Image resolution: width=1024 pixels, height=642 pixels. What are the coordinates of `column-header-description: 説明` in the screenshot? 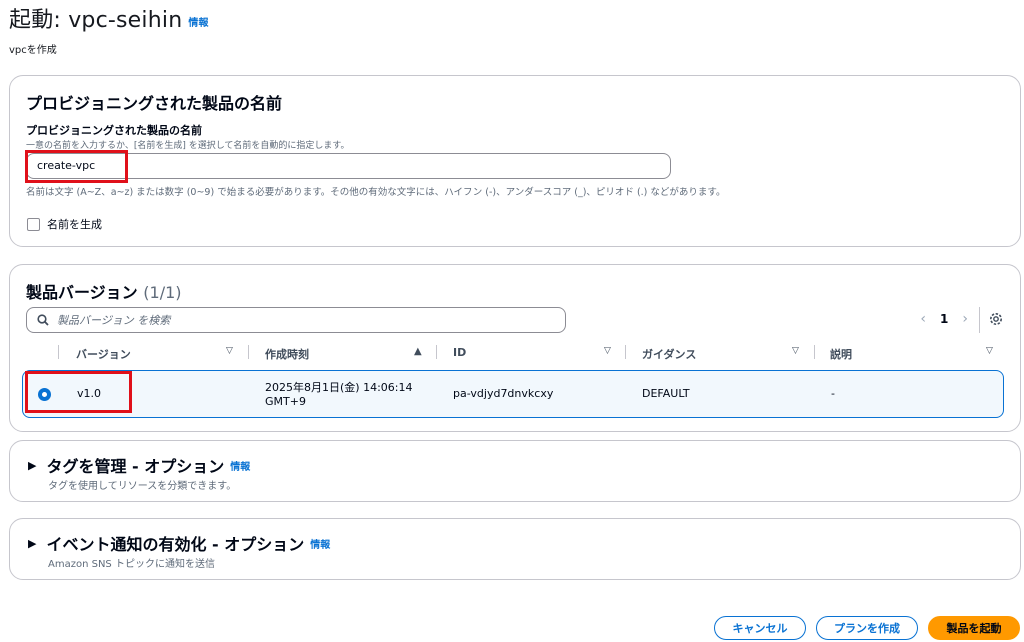 It's located at (841, 354).